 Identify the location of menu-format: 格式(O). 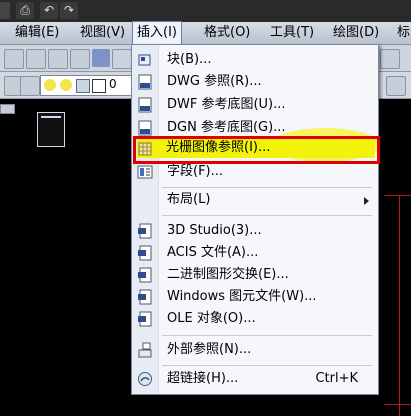
(227, 33).